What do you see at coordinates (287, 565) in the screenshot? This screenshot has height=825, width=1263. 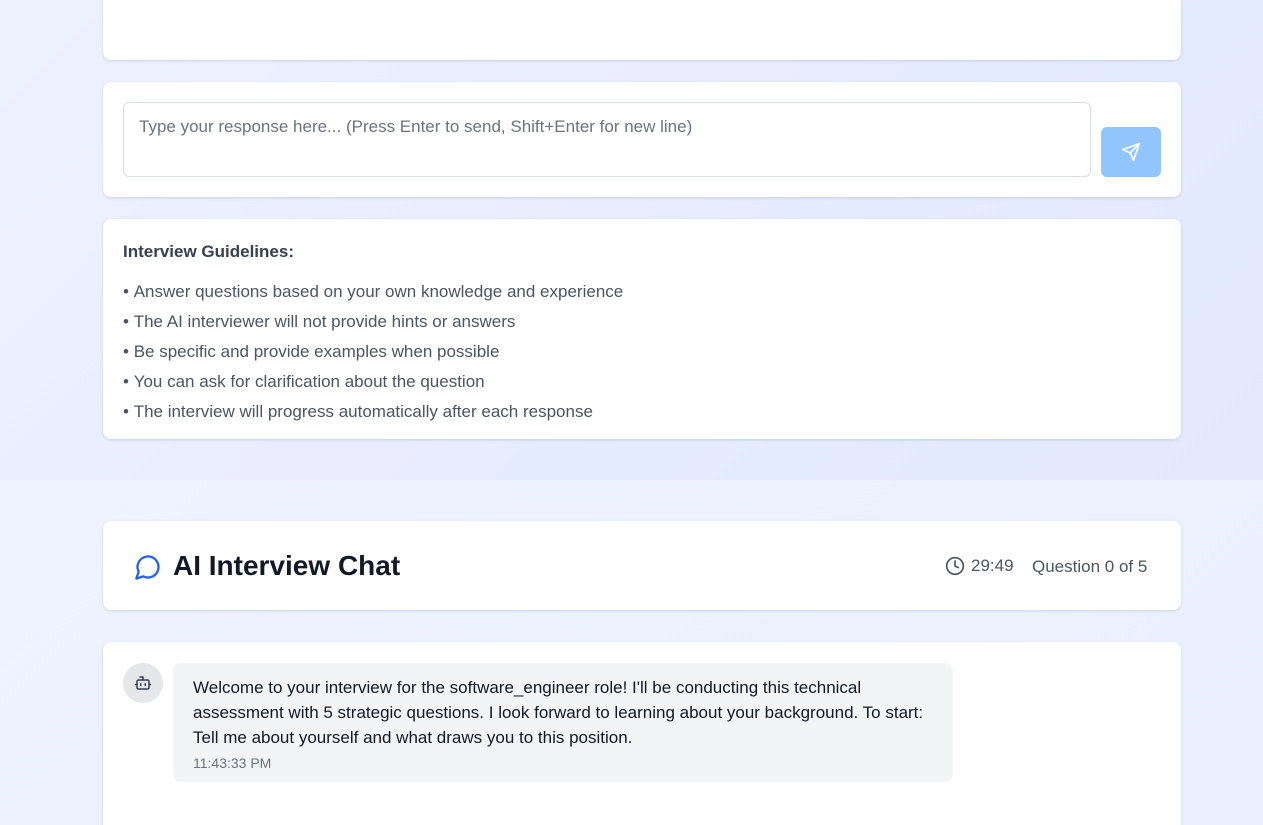 I see `chat-title: AI Interview Chat` at bounding box center [287, 565].